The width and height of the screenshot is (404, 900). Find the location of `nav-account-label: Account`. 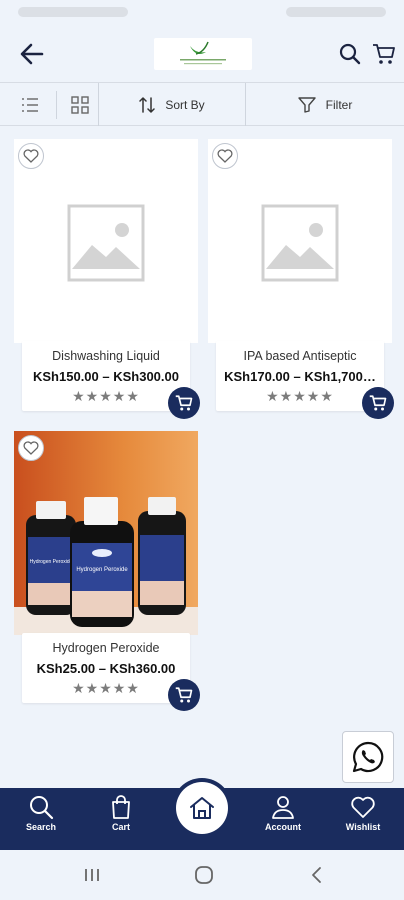

nav-account-label: Account is located at coordinates (283, 827).